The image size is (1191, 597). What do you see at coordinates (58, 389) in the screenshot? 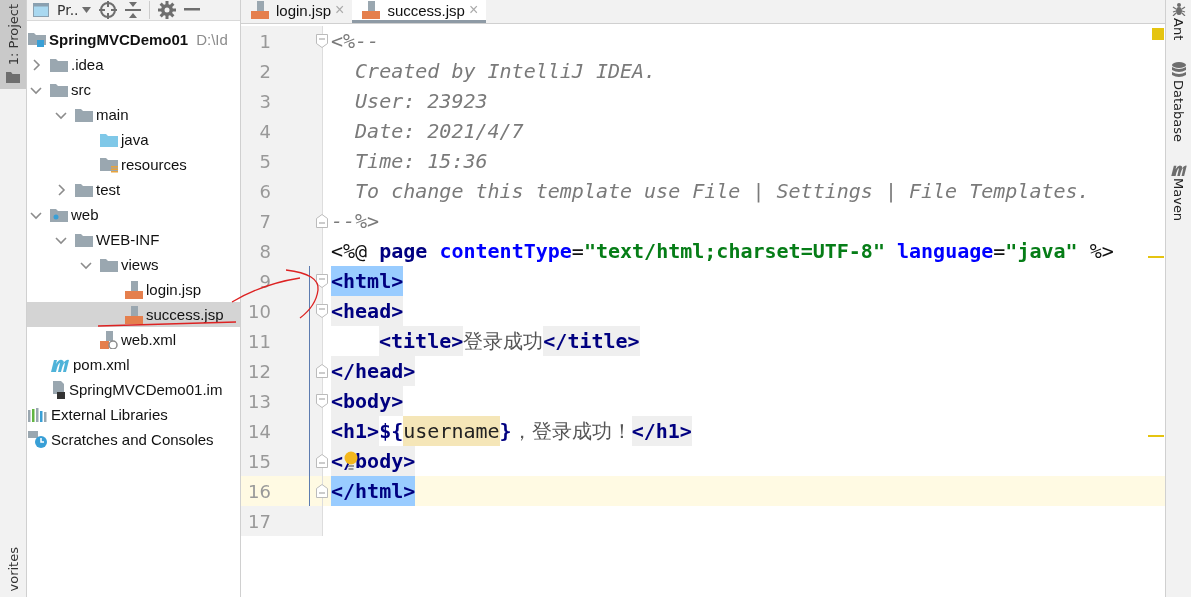
I see `module-file-icon` at bounding box center [58, 389].